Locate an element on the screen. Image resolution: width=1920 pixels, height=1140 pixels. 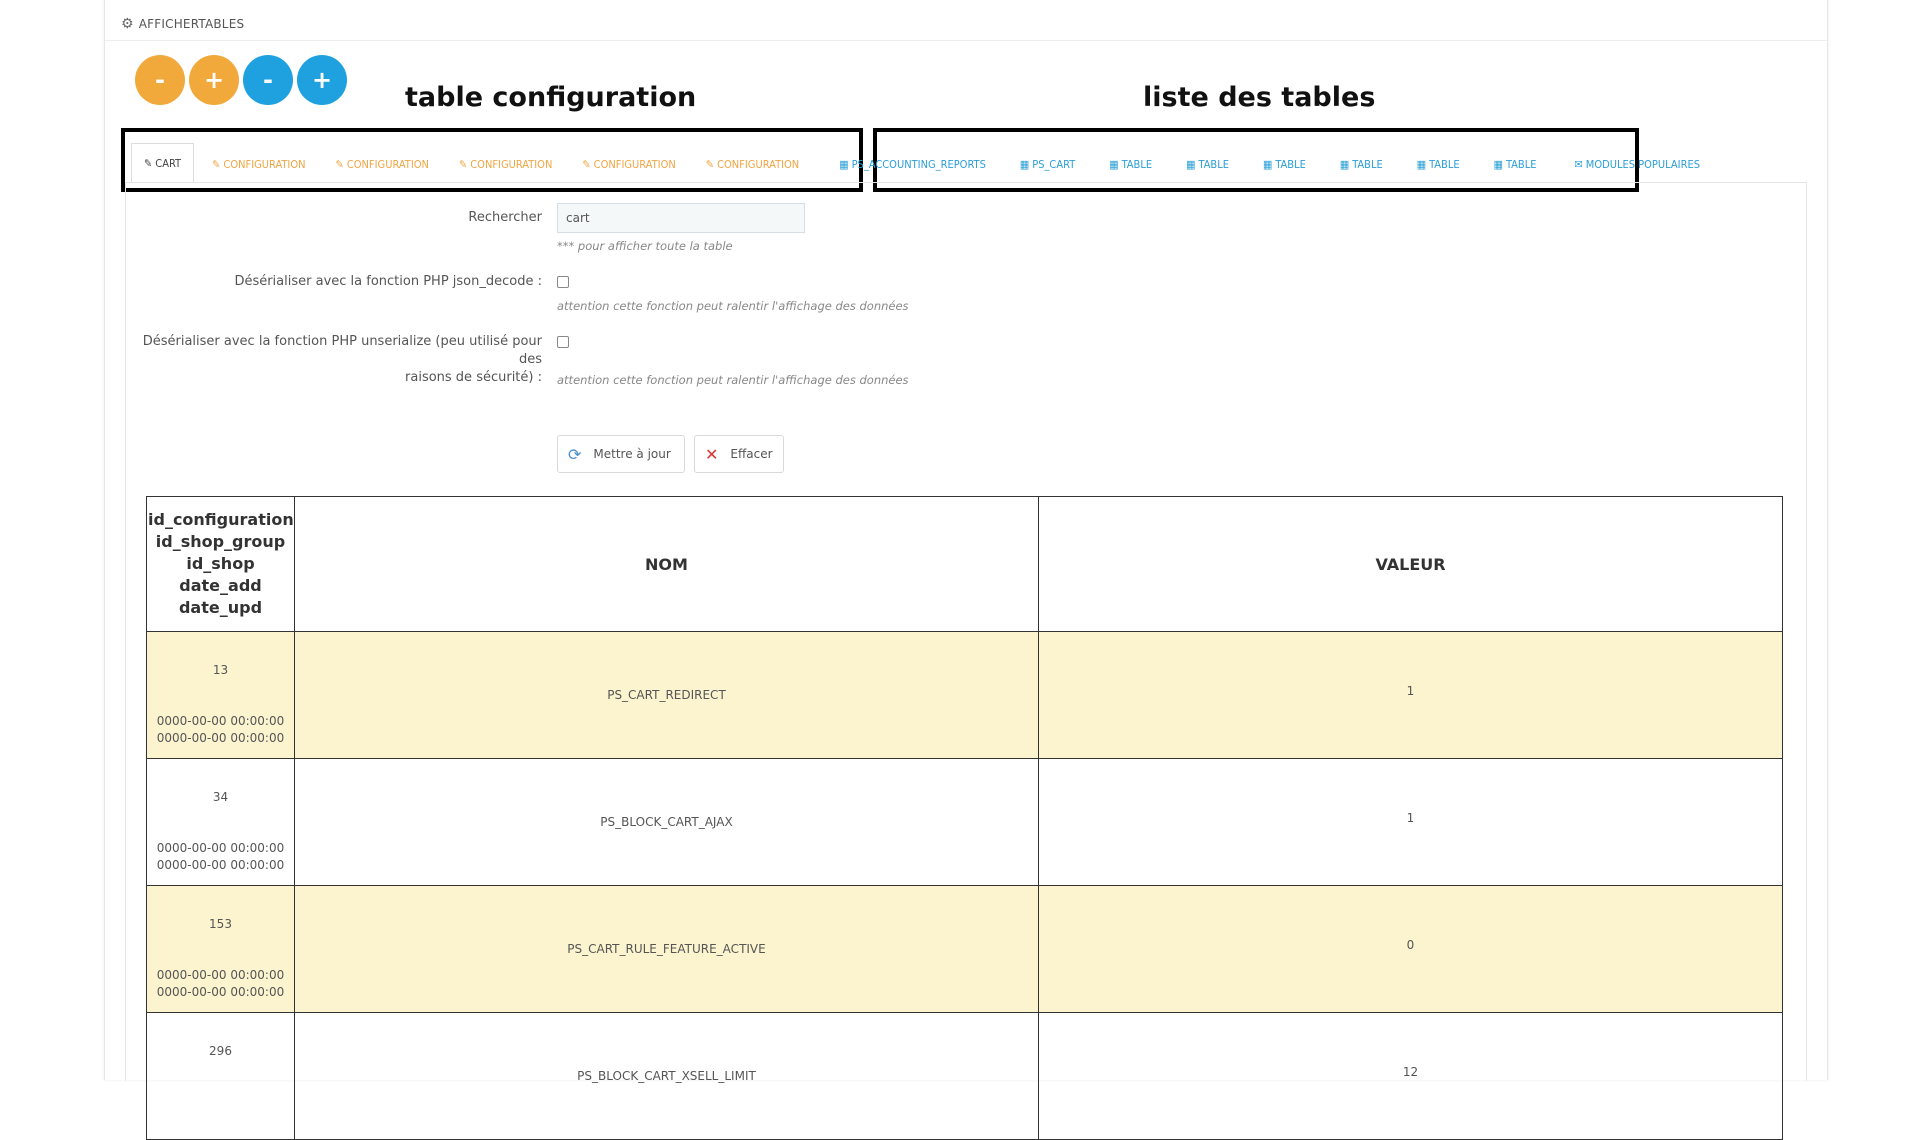
tab-configuration-1: ✎ CONFIGURATION is located at coordinates (258, 164).